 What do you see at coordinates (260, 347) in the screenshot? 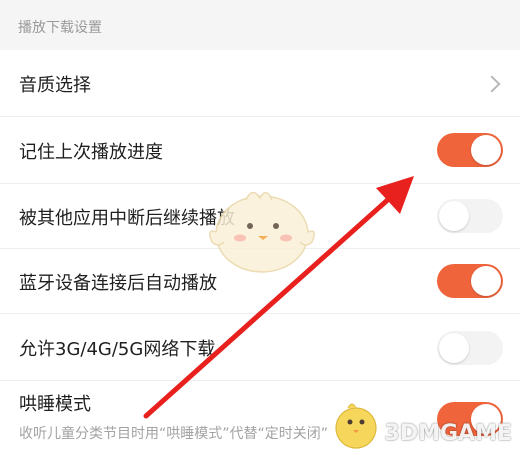
I see `setting-row-mobile-download: 允许3G/4G/5G网络下载` at bounding box center [260, 347].